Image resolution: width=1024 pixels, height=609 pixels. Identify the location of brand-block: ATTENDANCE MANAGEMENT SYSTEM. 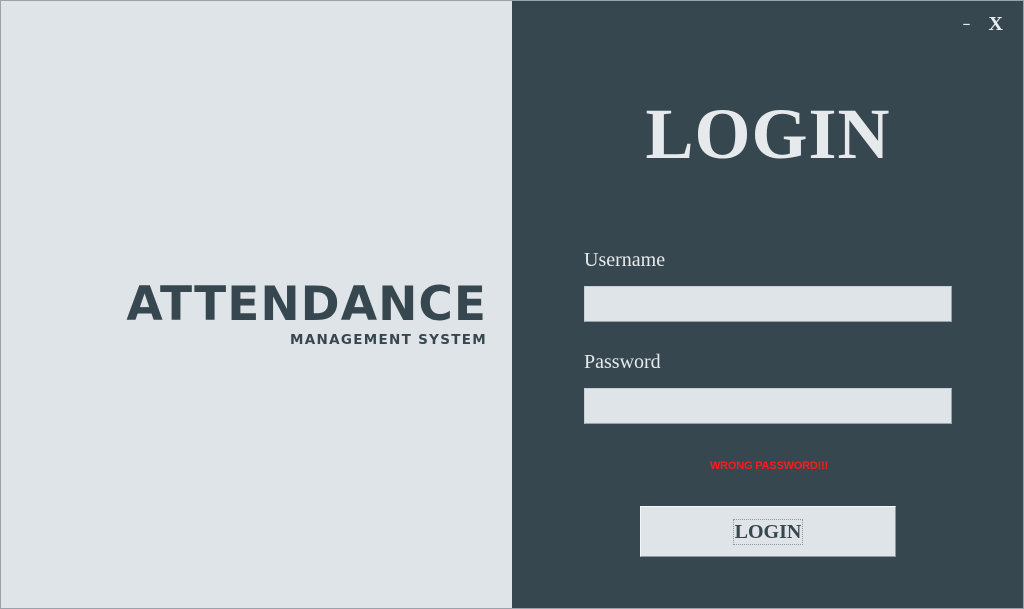
(306, 313).